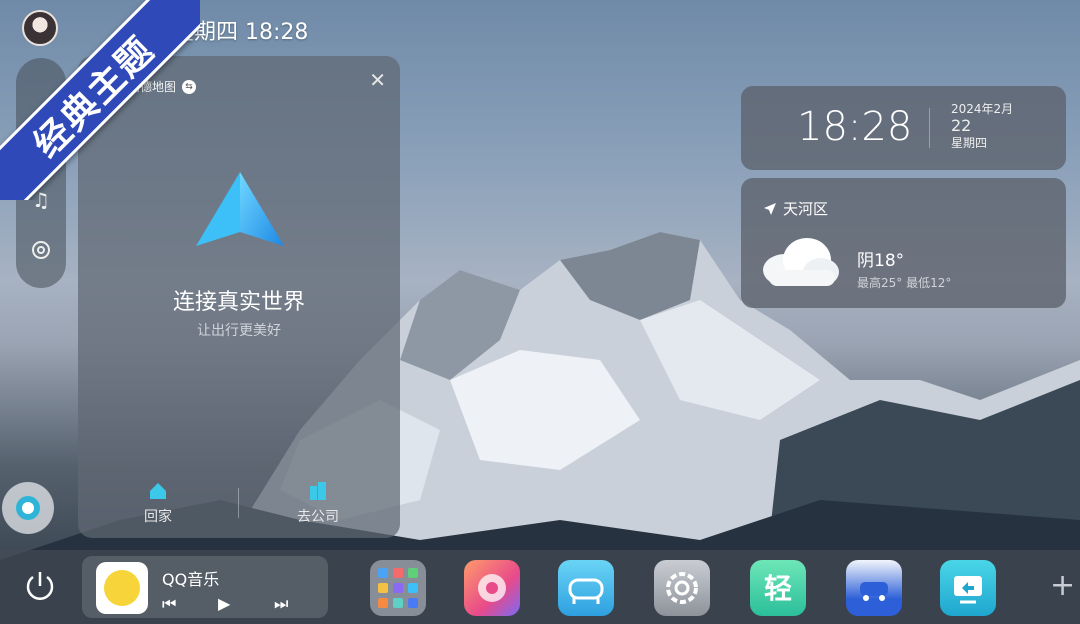 This screenshot has height=624, width=1080. What do you see at coordinates (318, 517) in the screenshot?
I see `go-office-label: 去公司` at bounding box center [318, 517].